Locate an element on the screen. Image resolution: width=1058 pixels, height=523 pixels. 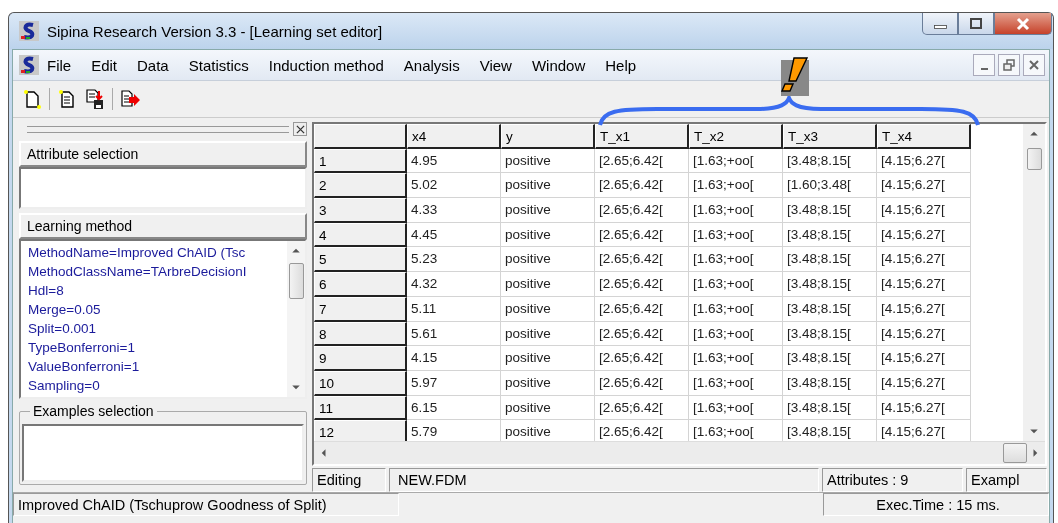
examples-list is located at coordinates (163, 453).